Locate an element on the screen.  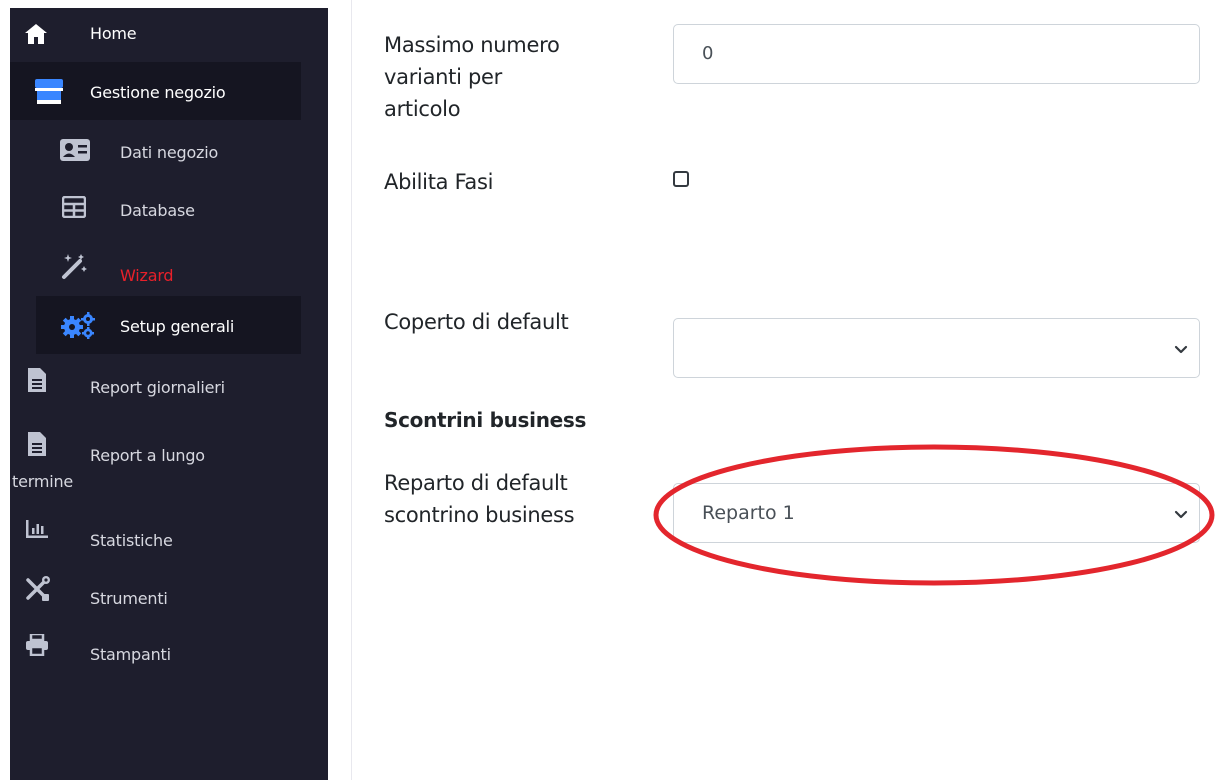
sidebar-item-gestione-negozio: Gestione negozio is located at coordinates (155, 91).